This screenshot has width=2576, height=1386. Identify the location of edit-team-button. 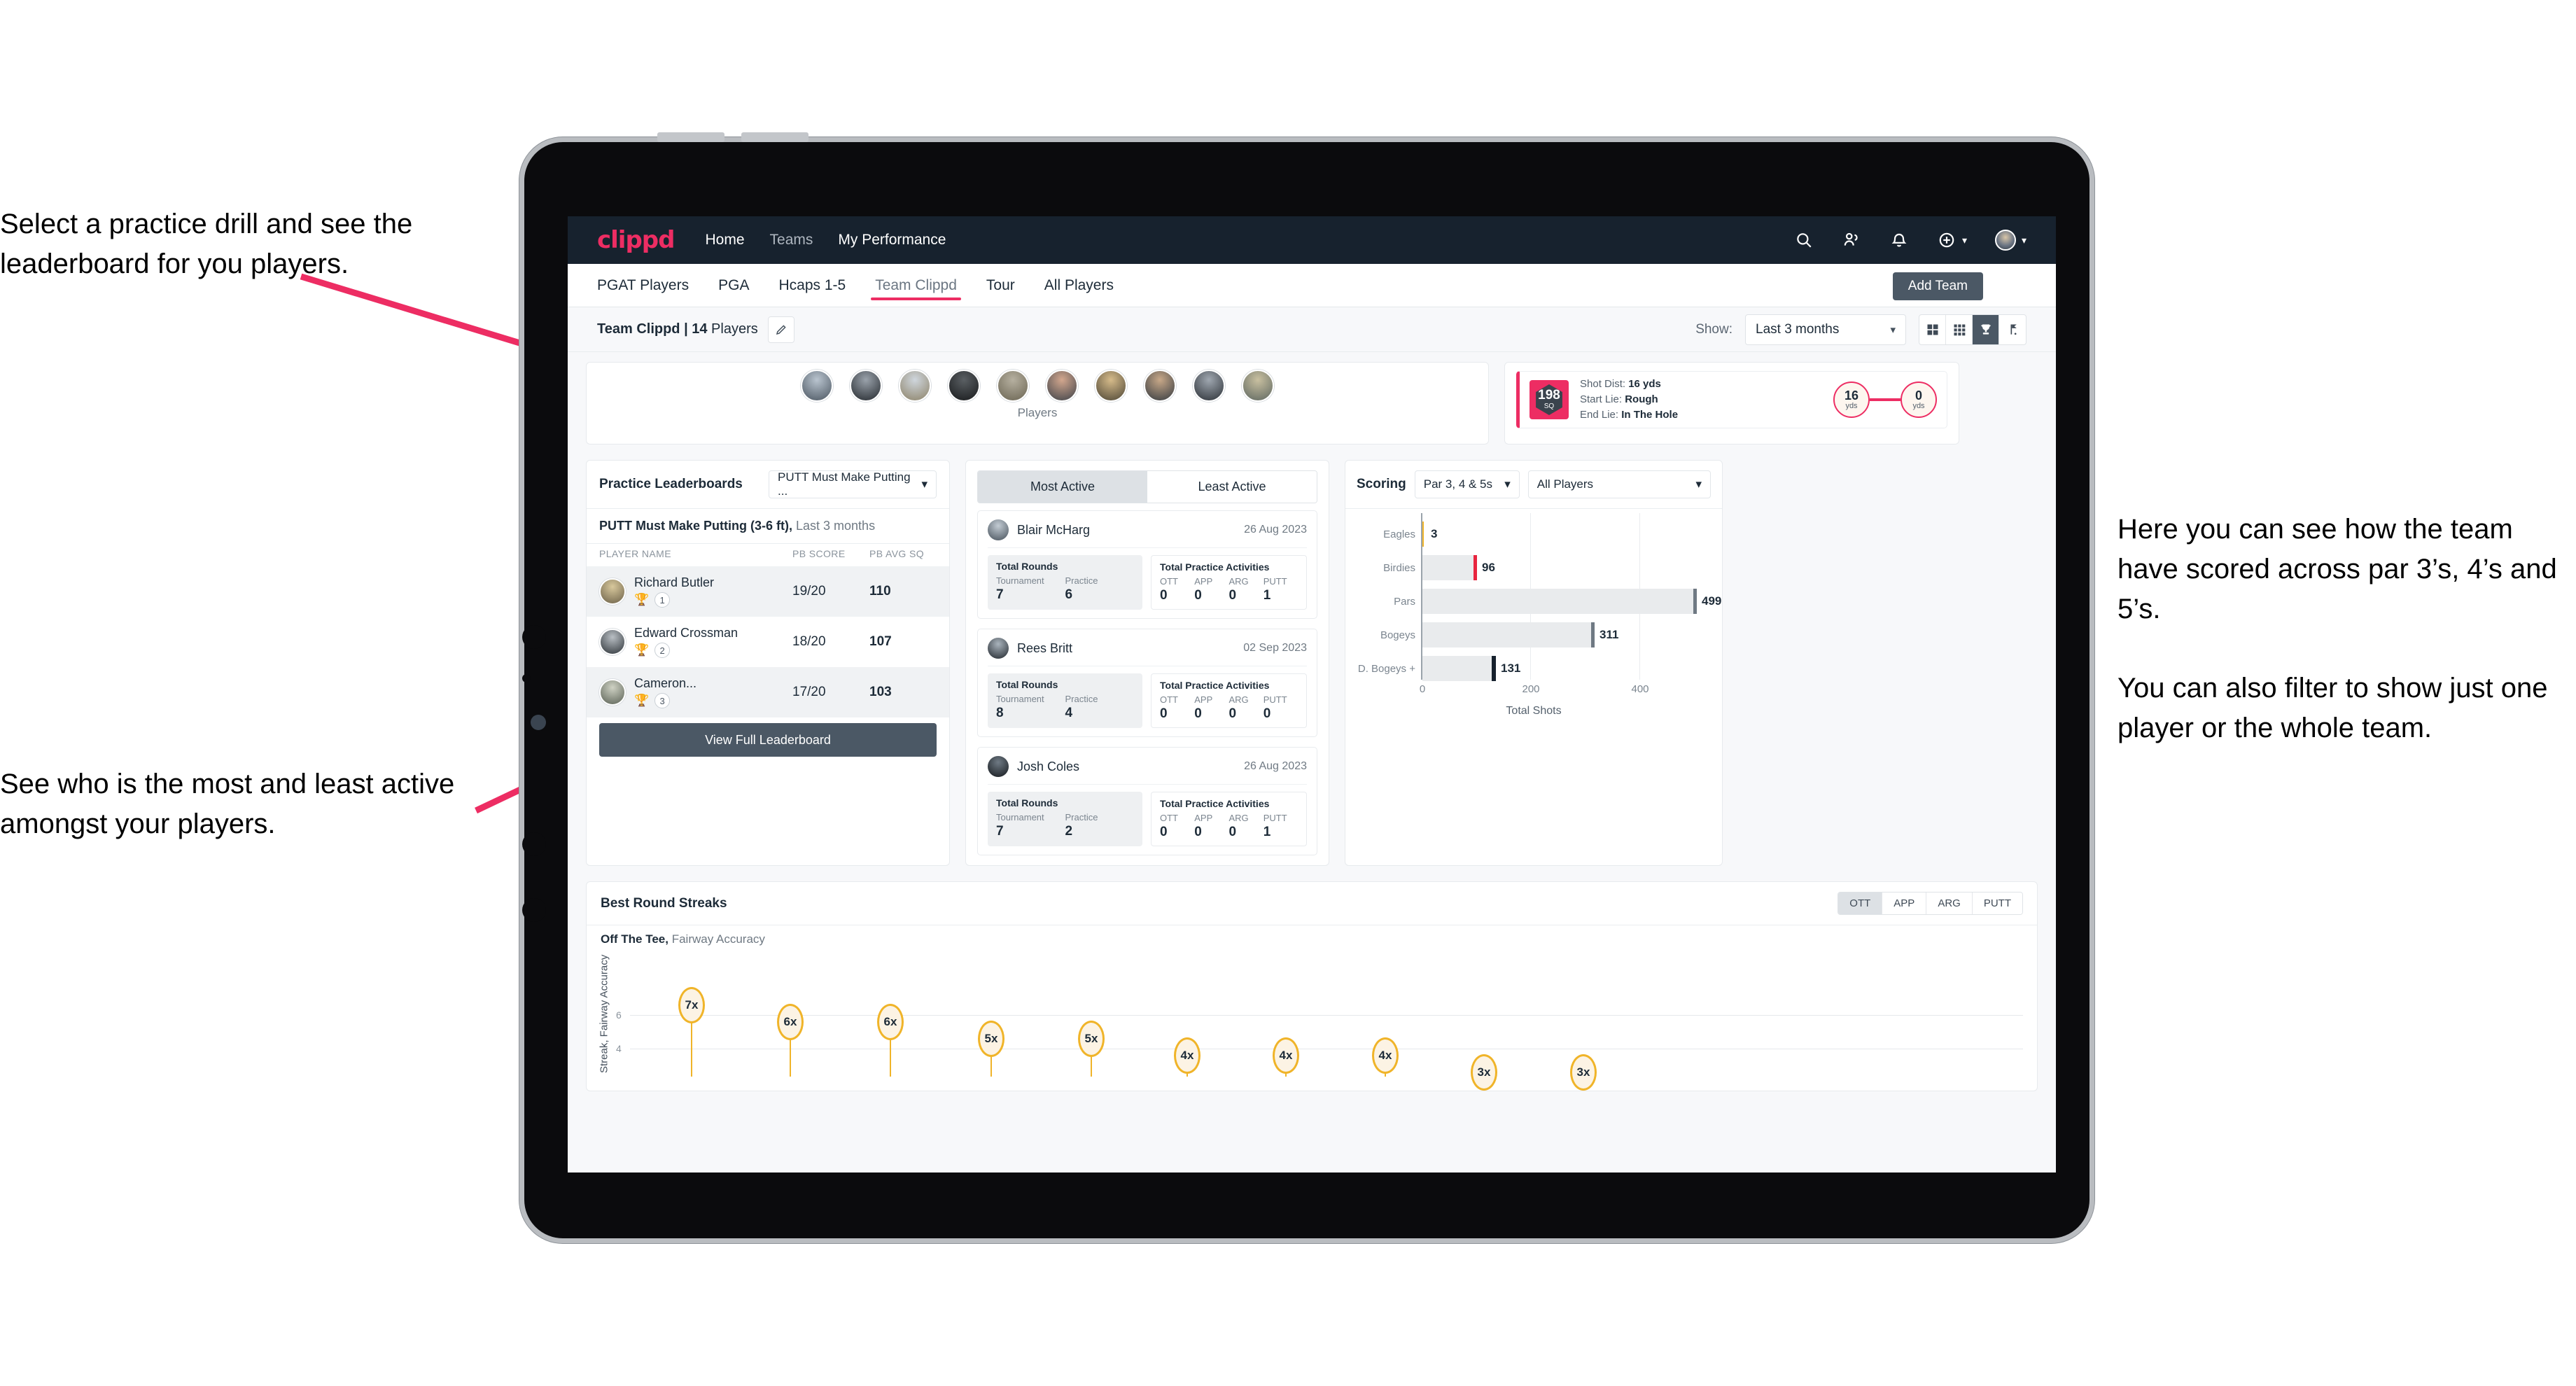
(780, 329).